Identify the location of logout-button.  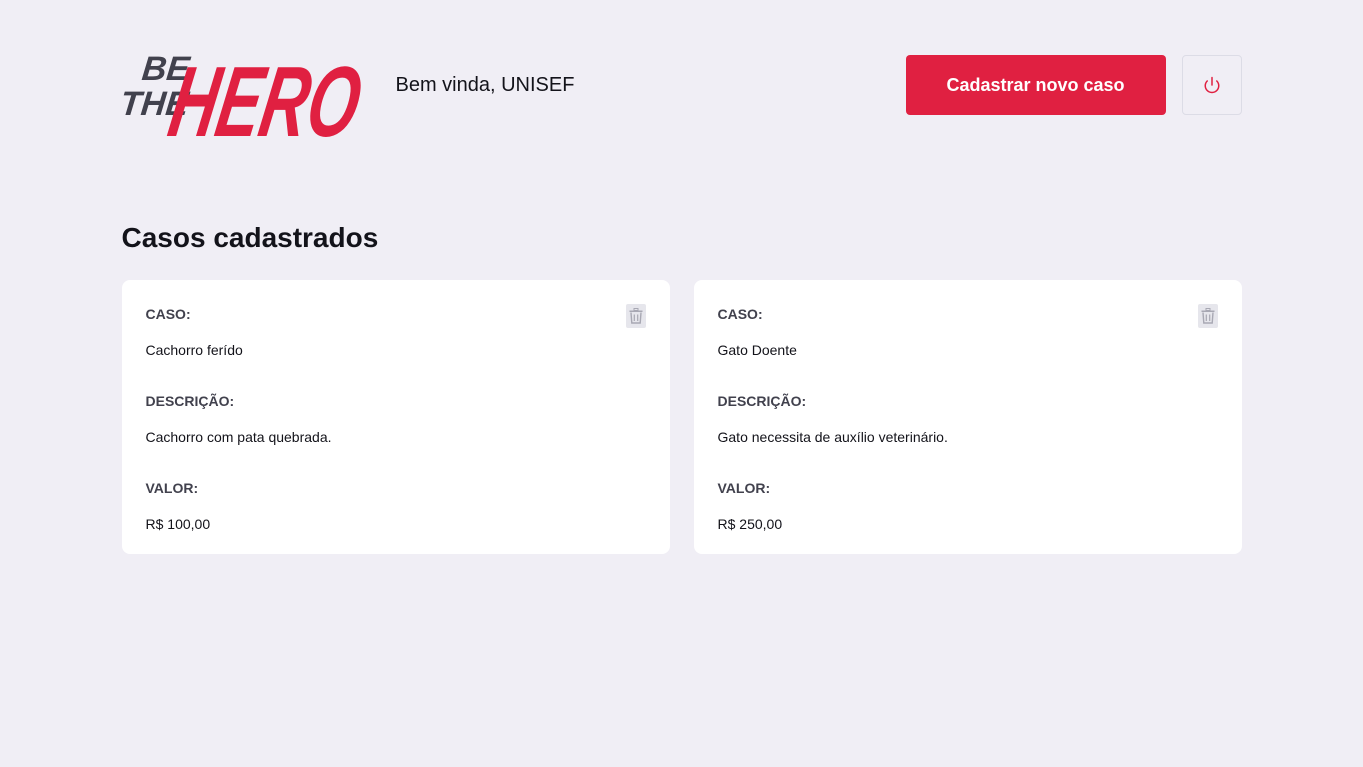
(1211, 85).